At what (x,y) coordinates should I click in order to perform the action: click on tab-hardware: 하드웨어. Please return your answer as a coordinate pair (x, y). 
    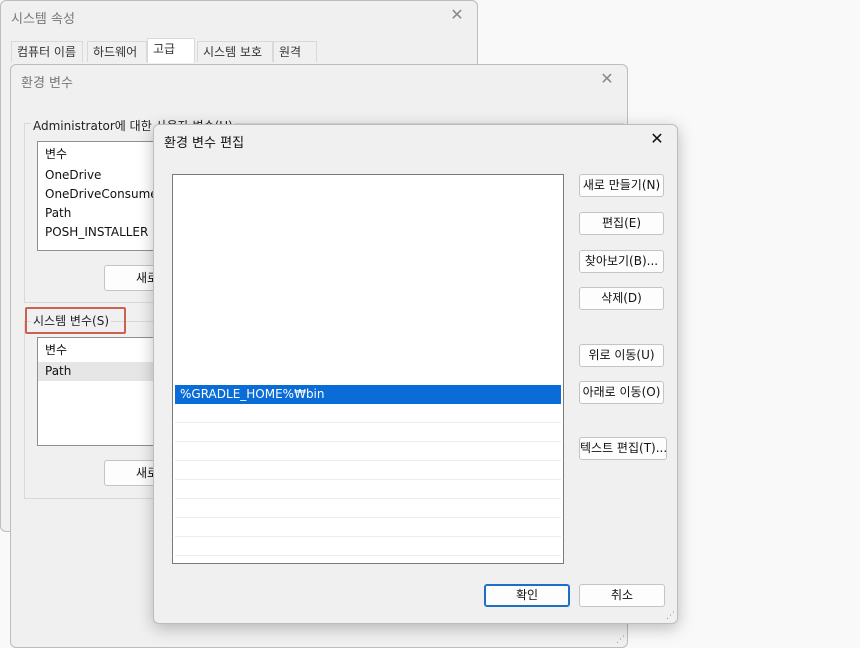
    Looking at the image, I should click on (117, 51).